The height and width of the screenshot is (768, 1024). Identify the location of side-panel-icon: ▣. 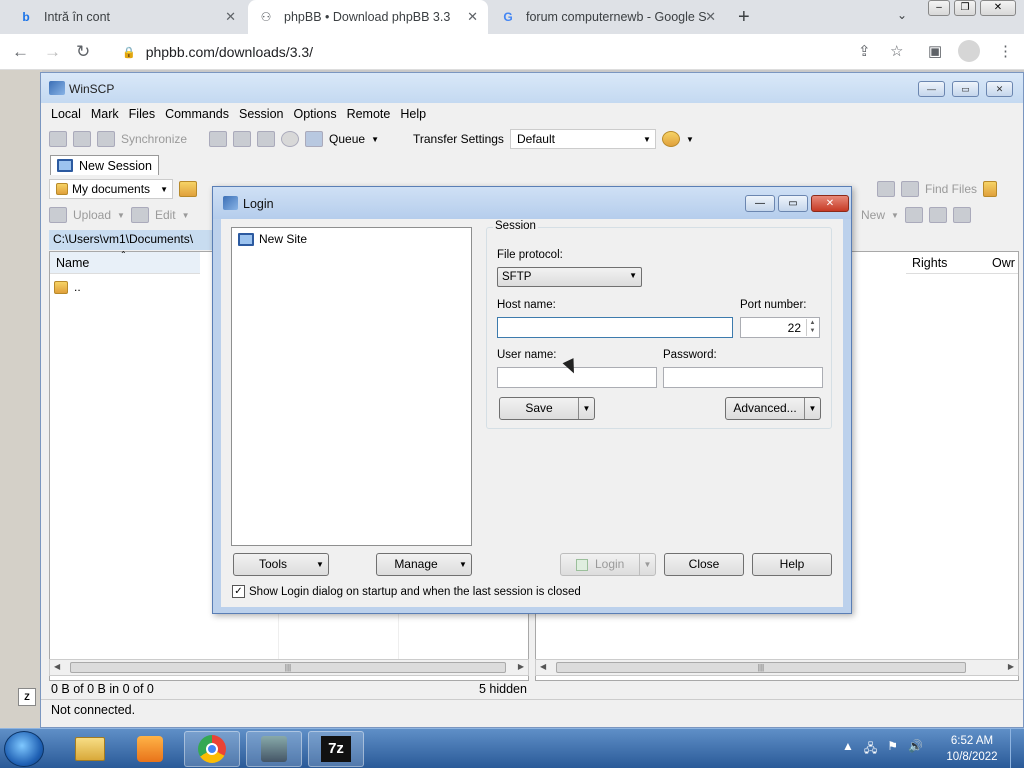
(935, 51).